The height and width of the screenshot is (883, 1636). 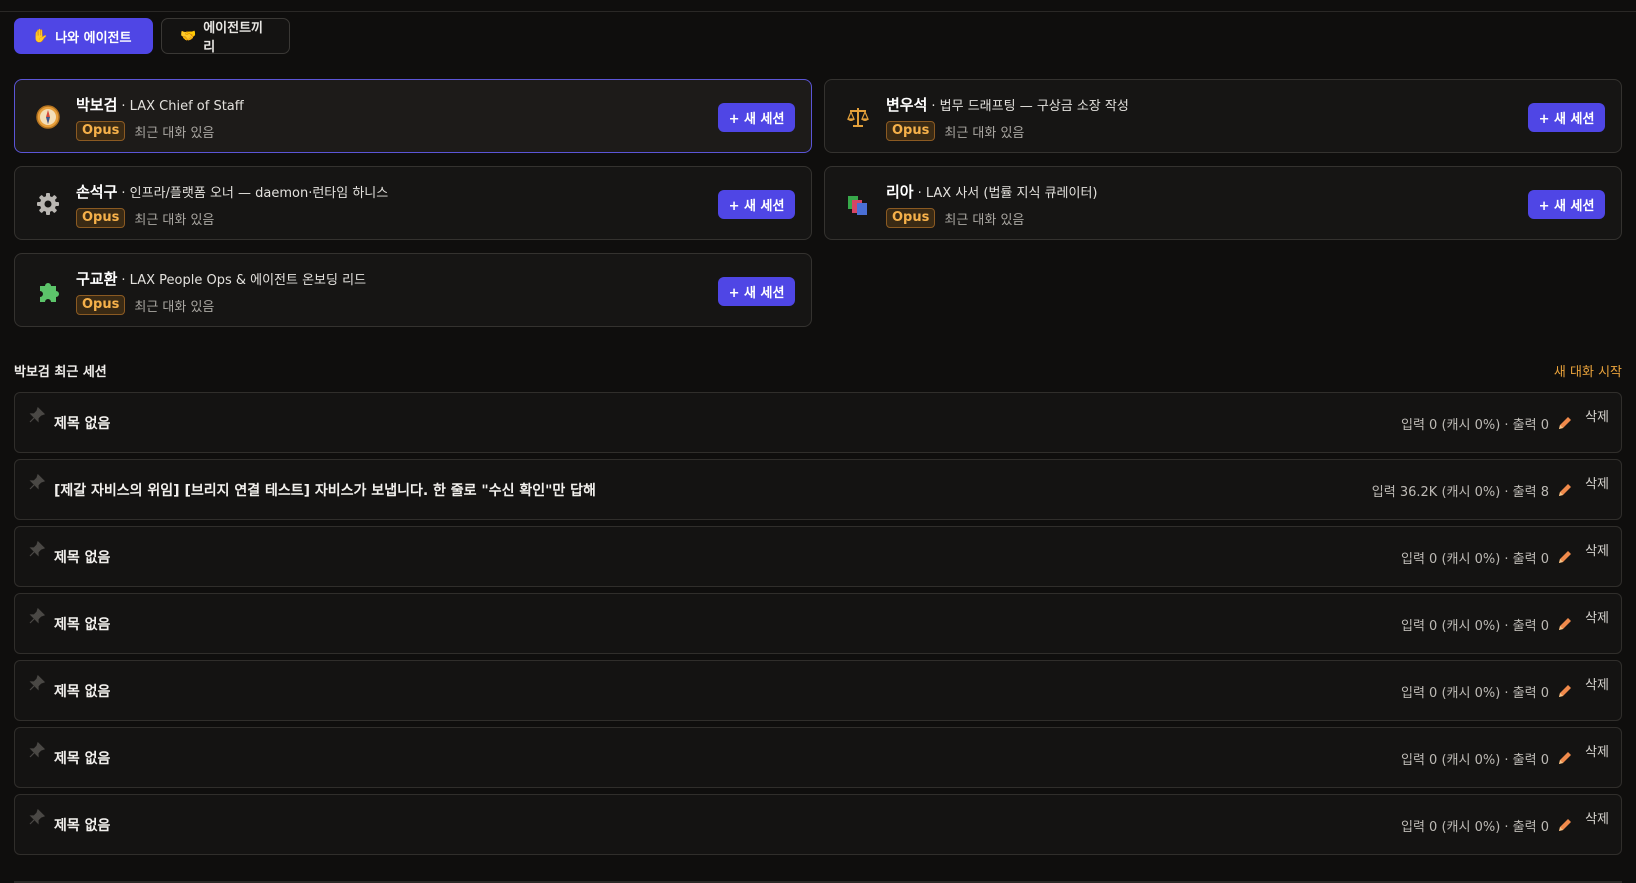 I want to click on sessions-title: 박보검 최근 세션, so click(x=60, y=372).